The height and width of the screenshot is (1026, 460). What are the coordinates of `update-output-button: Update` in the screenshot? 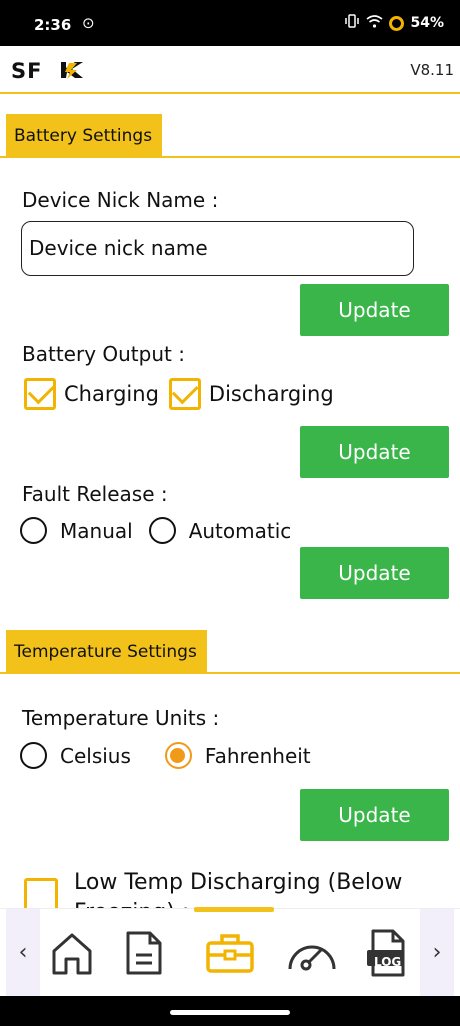 It's located at (374, 452).